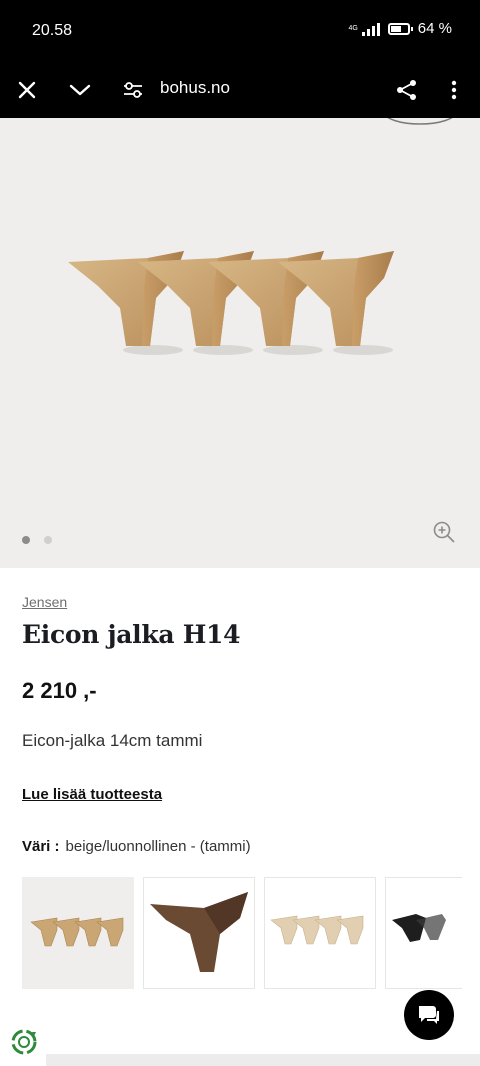  What do you see at coordinates (240, 31) in the screenshot?
I see `status-bar: 20.58 4G 64 %` at bounding box center [240, 31].